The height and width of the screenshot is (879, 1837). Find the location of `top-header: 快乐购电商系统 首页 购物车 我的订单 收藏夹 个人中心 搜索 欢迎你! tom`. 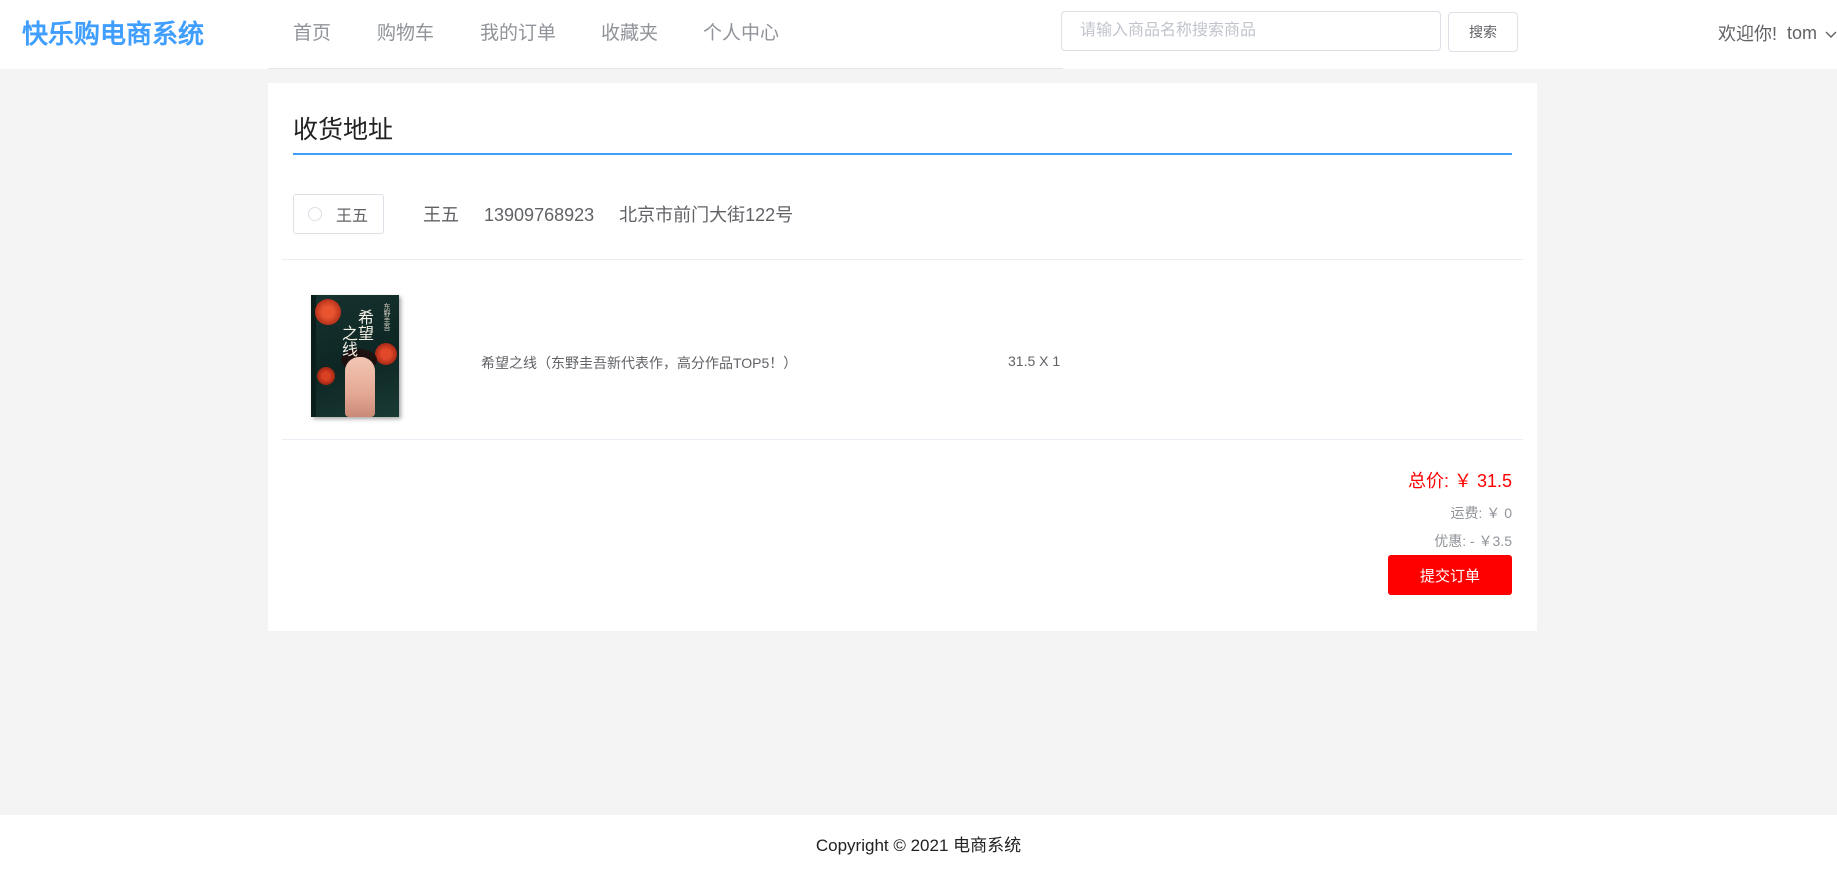

top-header: 快乐购电商系统 首页 购物车 我的订单 收藏夹 个人中心 搜索 欢迎你! tom is located at coordinates (918, 34).